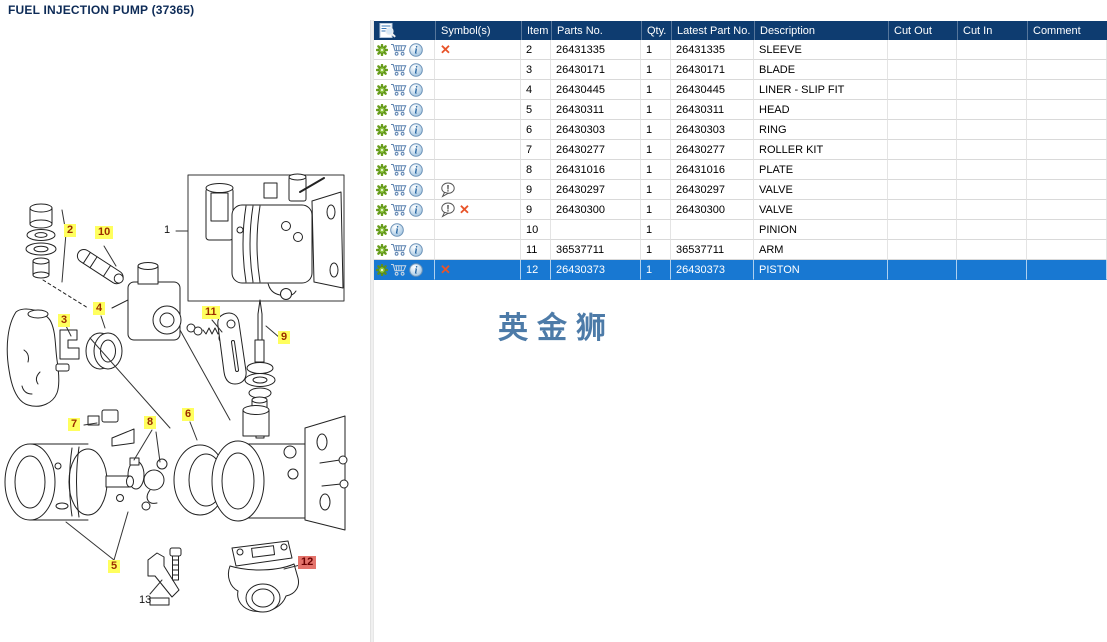 Image resolution: width=1107 pixels, height=642 pixels. Describe the element at coordinates (1067, 30) in the screenshot. I see `column-header-comment: Comment` at that location.